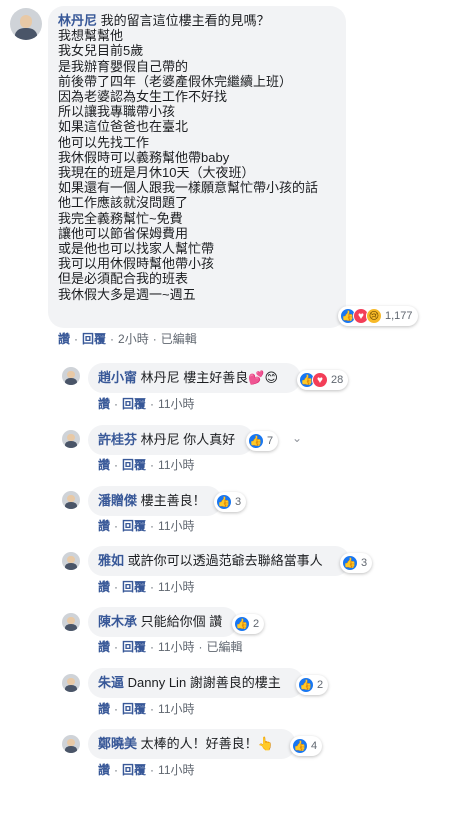 Image resolution: width=469 pixels, height=831 pixels. What do you see at coordinates (117, 377) in the screenshot?
I see `reply-author: 趙小甯` at bounding box center [117, 377].